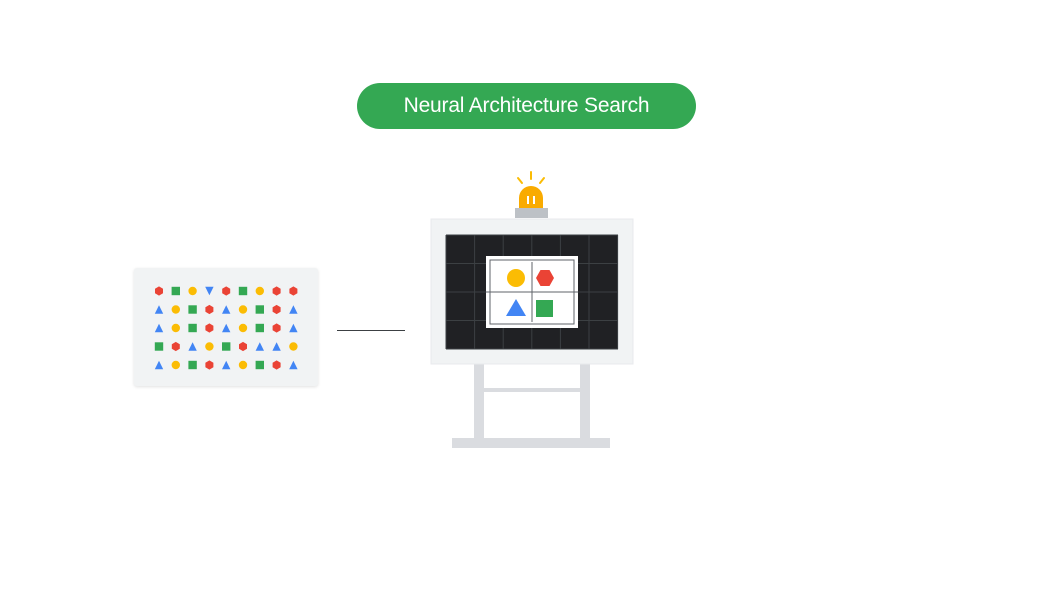 The height and width of the screenshot is (590, 1042). Describe the element at coordinates (544, 308) in the screenshot. I see `board-shape-square-green` at that location.